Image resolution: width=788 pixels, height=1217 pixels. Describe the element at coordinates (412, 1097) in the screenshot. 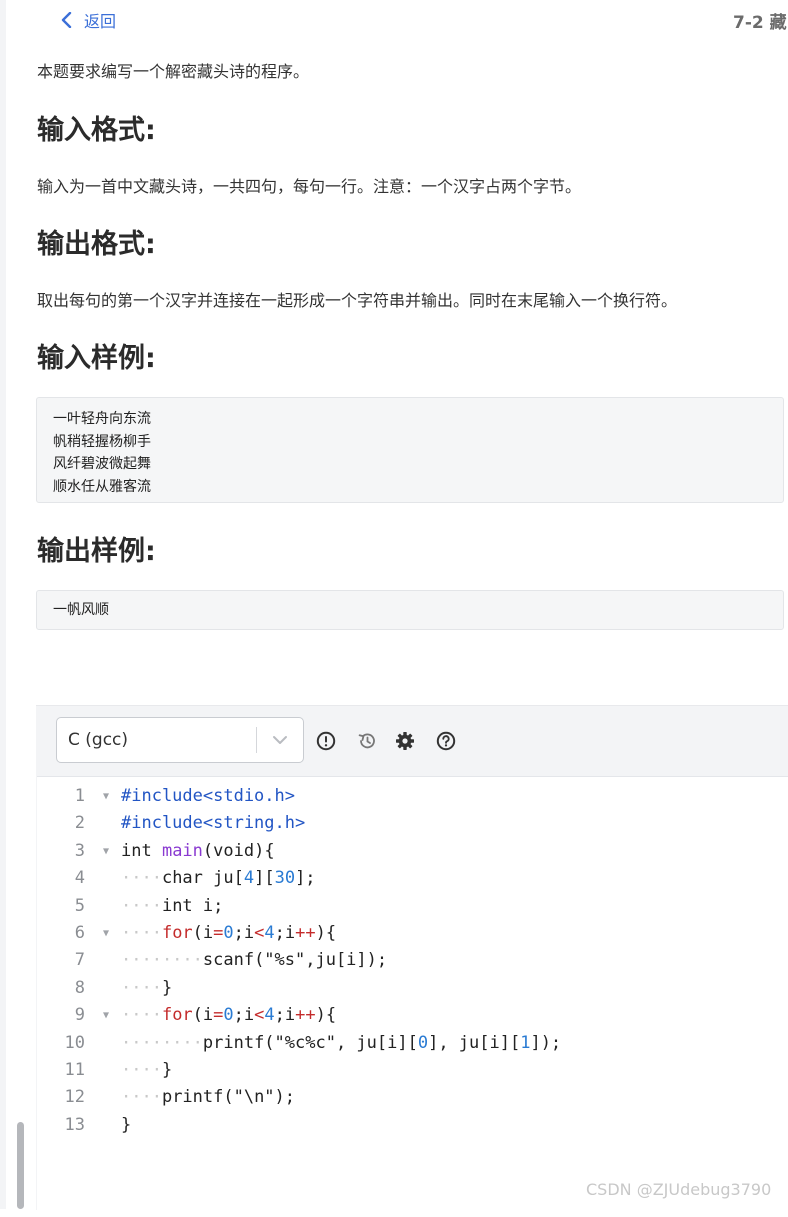

I see `code-line: 12 ····printf("\n");` at that location.